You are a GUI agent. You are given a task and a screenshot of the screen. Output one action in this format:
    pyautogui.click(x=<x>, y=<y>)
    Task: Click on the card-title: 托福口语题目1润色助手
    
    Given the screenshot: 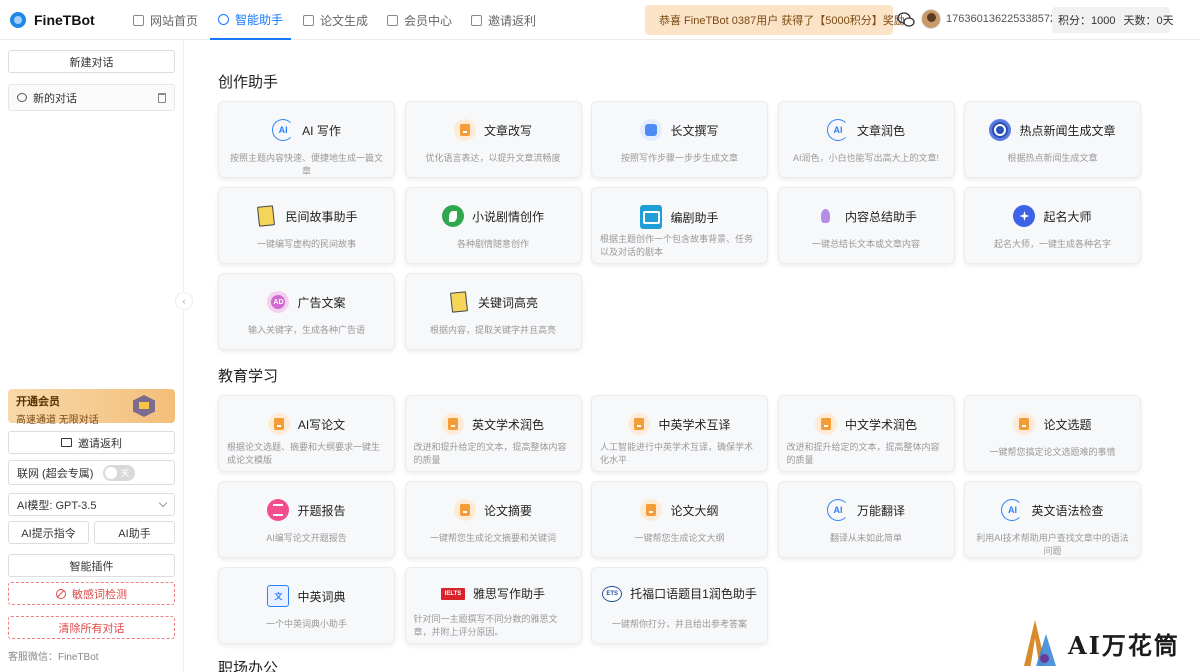 What is the action you would take?
    pyautogui.click(x=693, y=594)
    